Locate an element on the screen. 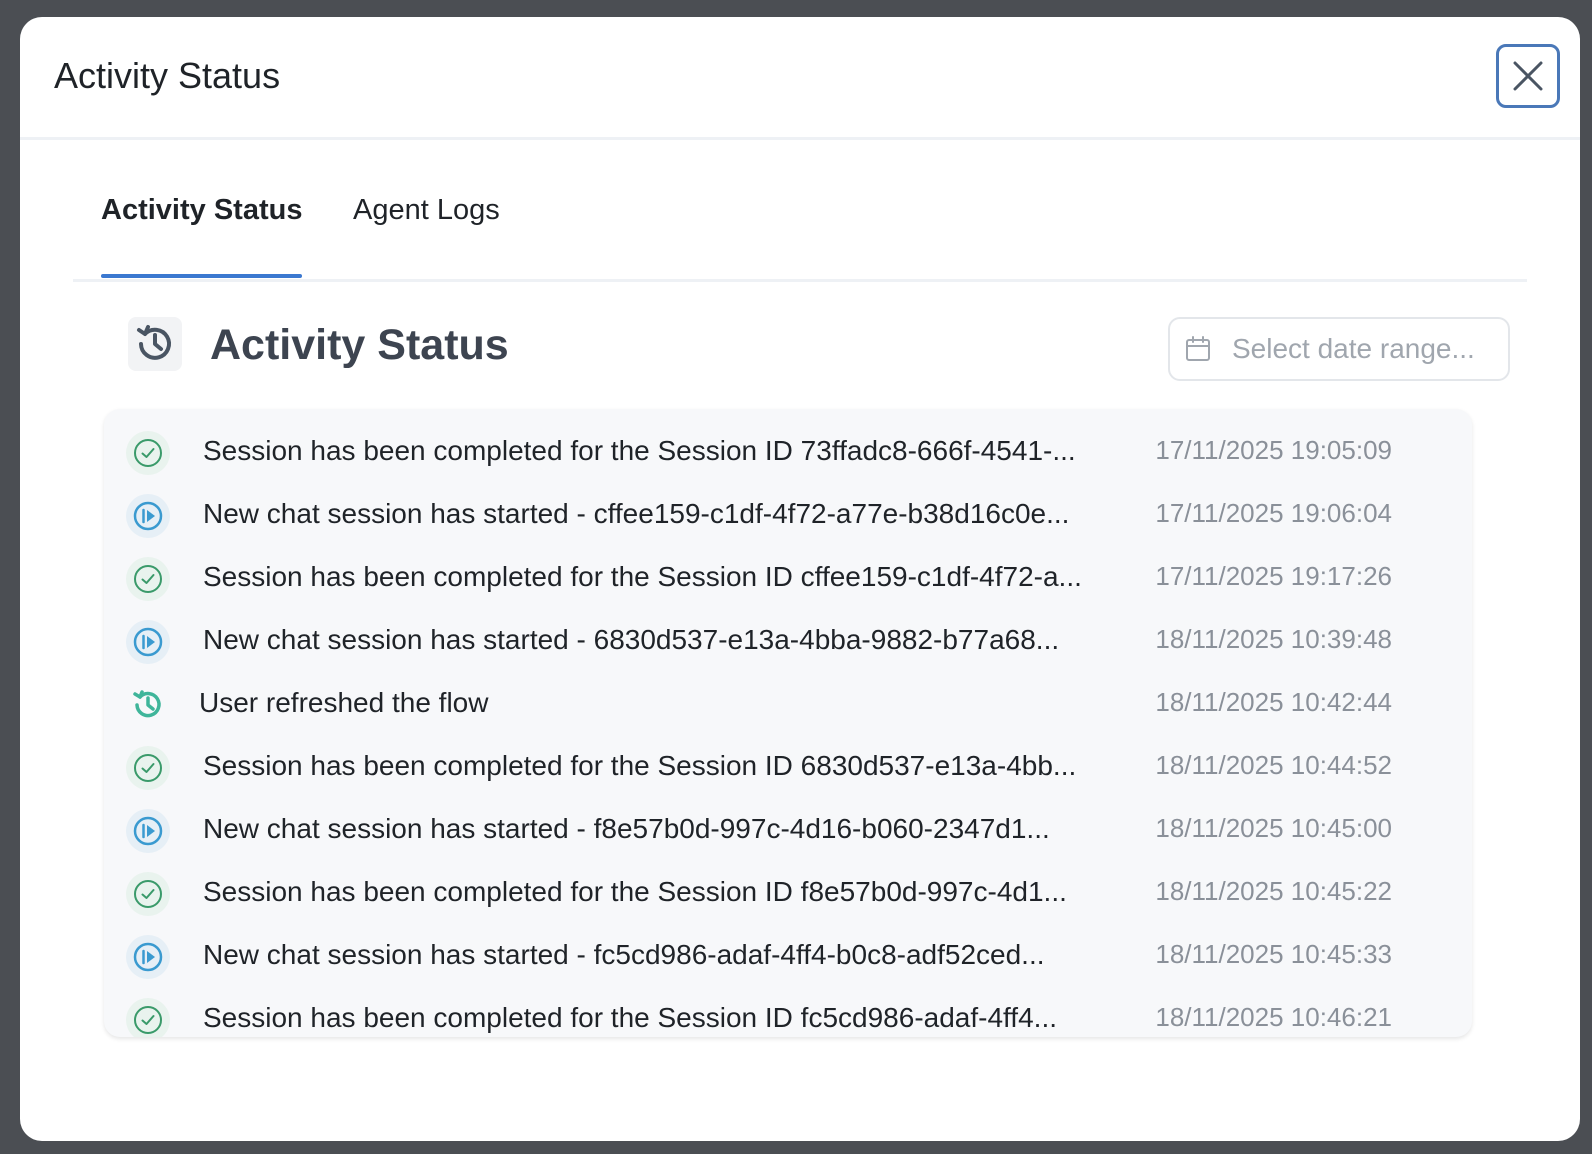  close-button is located at coordinates (1528, 76).